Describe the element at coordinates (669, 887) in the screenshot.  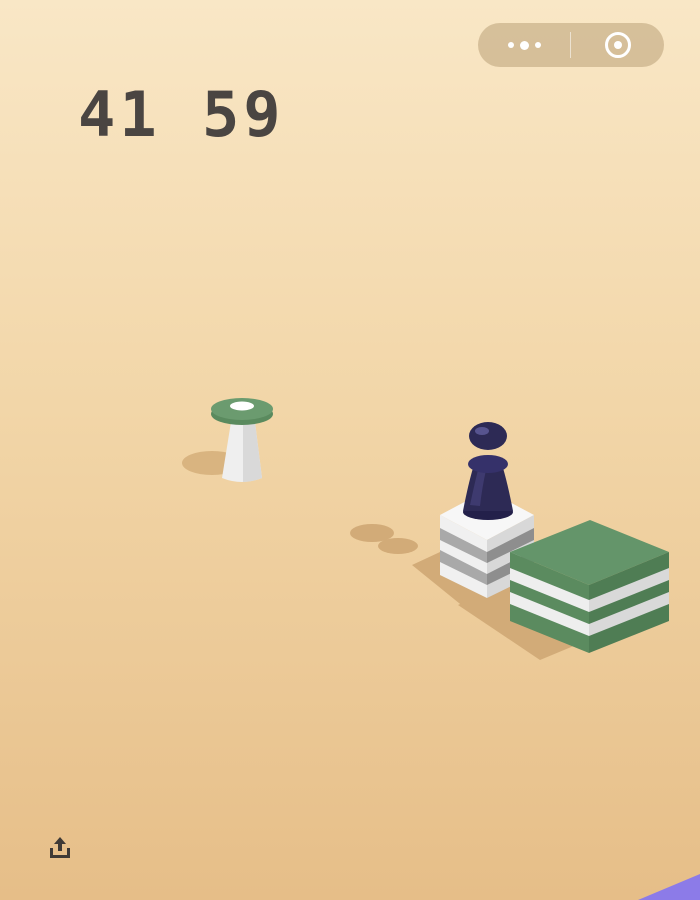
I see `corner-accent` at that location.